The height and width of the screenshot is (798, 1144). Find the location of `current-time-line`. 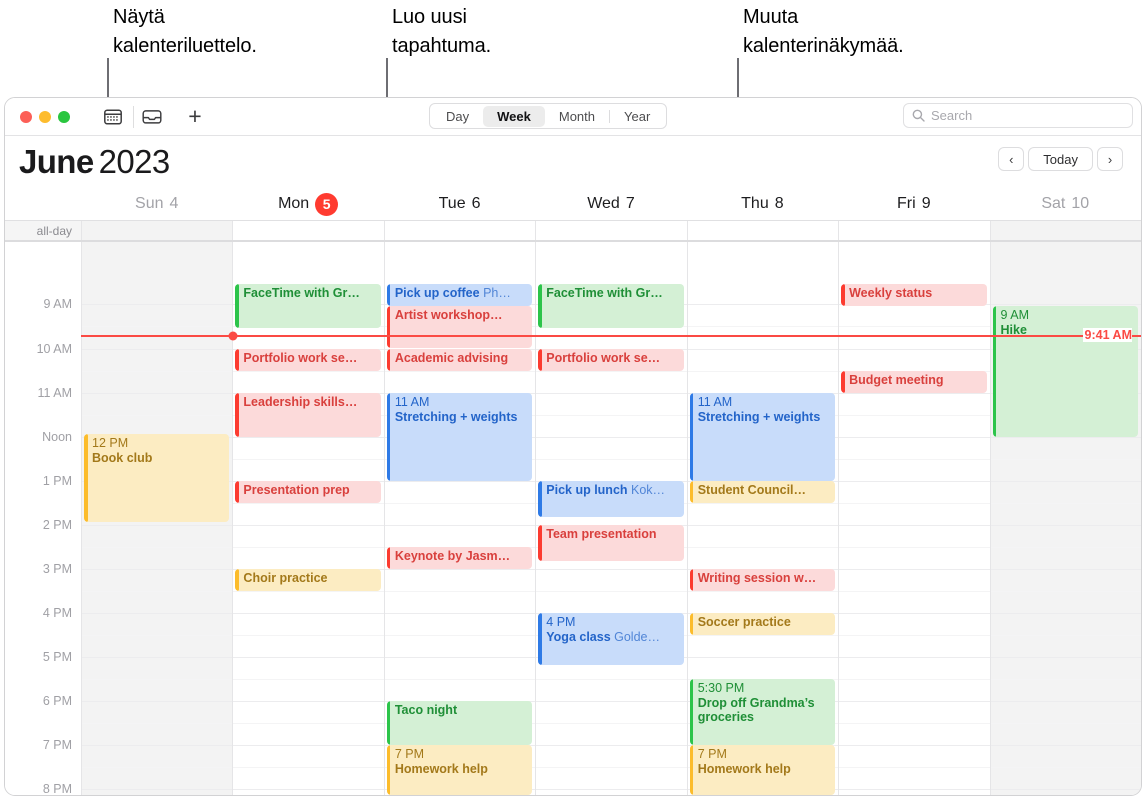

current-time-line is located at coordinates (611, 336).